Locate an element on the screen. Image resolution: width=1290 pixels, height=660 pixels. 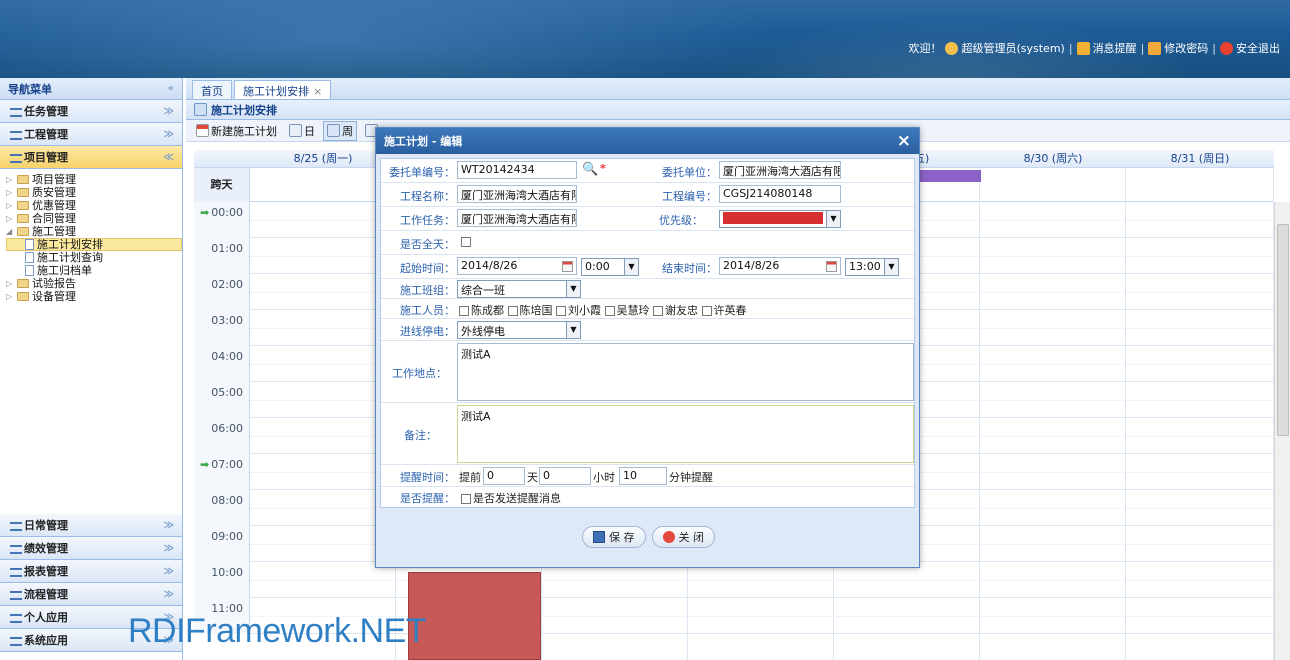
logout-link: 安全退出 is located at coordinates (1250, 48).